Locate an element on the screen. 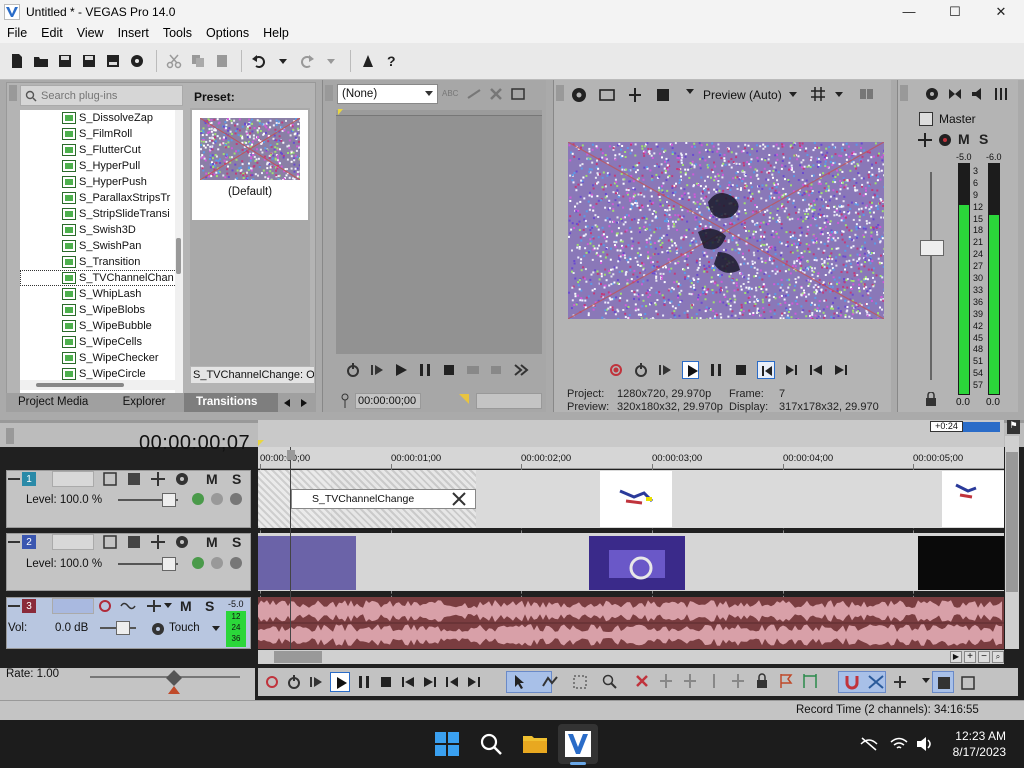 This screenshot has height=768, width=1024. track-1-fx-chain-icon is located at coordinates (198, 499).